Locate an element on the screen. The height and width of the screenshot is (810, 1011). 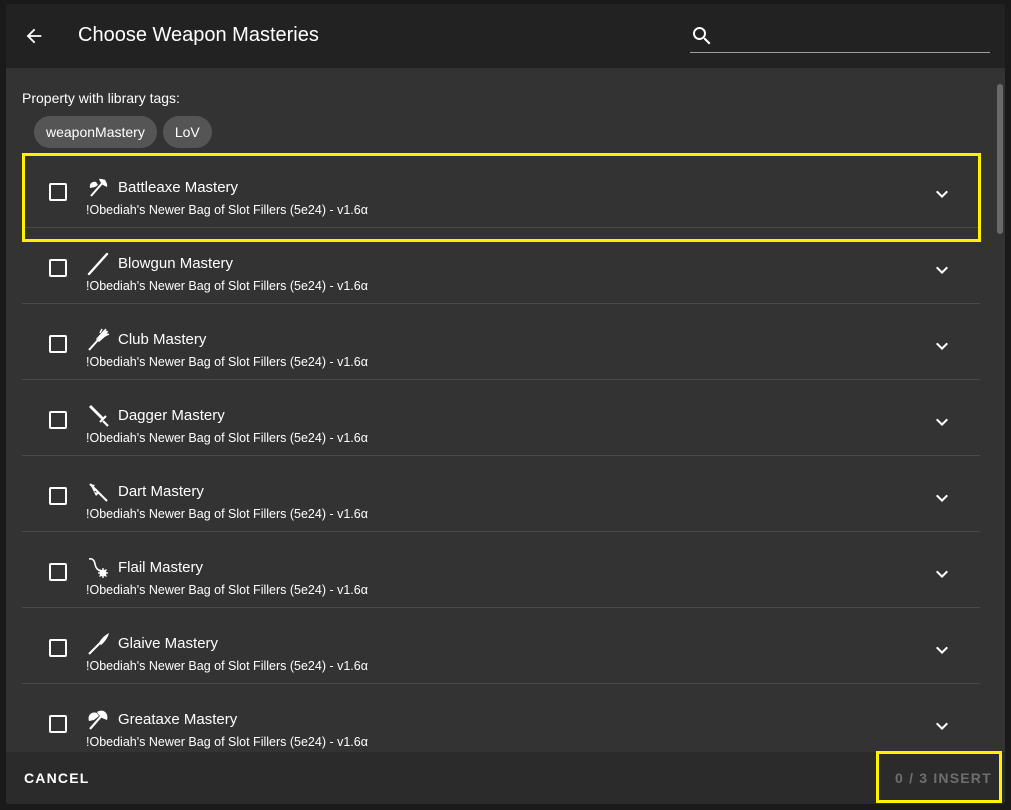
glaive-icon is located at coordinates (98, 644).